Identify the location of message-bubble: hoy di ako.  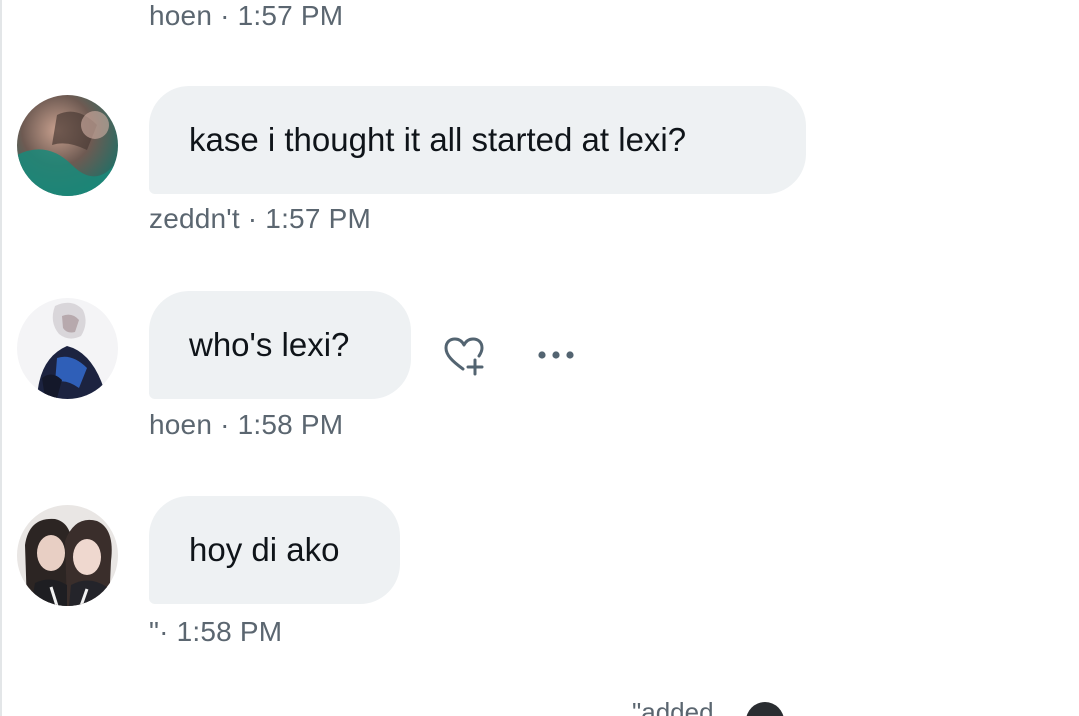
(274, 550).